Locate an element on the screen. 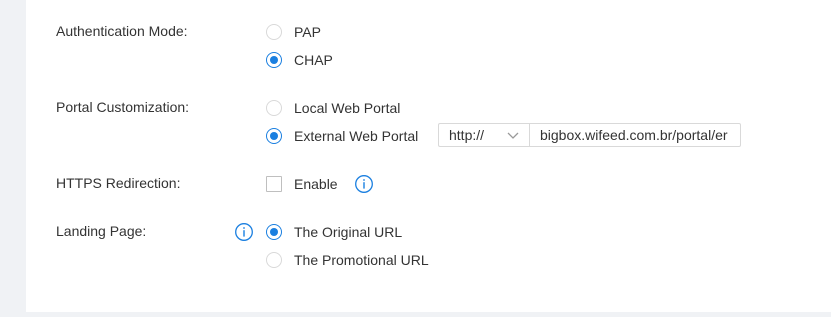  portal-customization-label: Portal Customization: is located at coordinates (123, 107).